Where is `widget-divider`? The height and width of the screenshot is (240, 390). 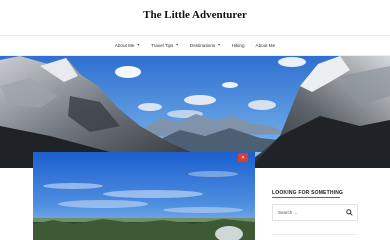
widget-divider is located at coordinates (315, 234).